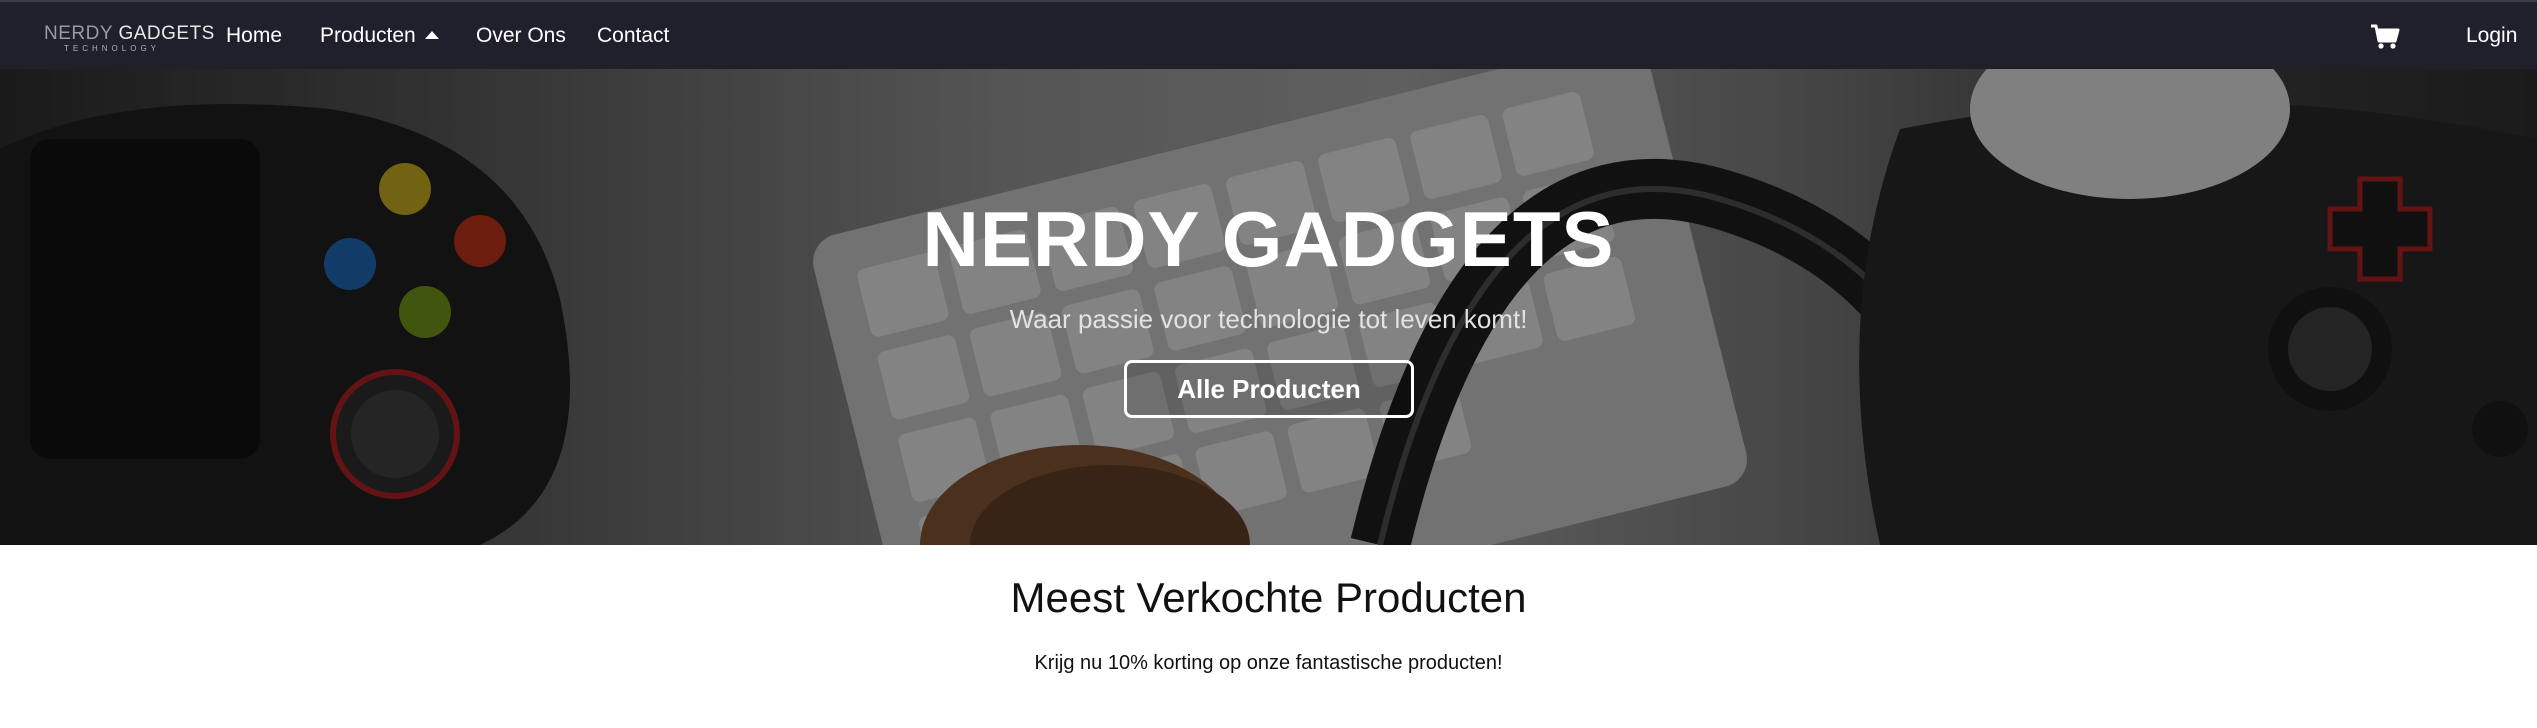  What do you see at coordinates (521, 35) in the screenshot?
I see `nav-over-ons-link: Over Ons` at bounding box center [521, 35].